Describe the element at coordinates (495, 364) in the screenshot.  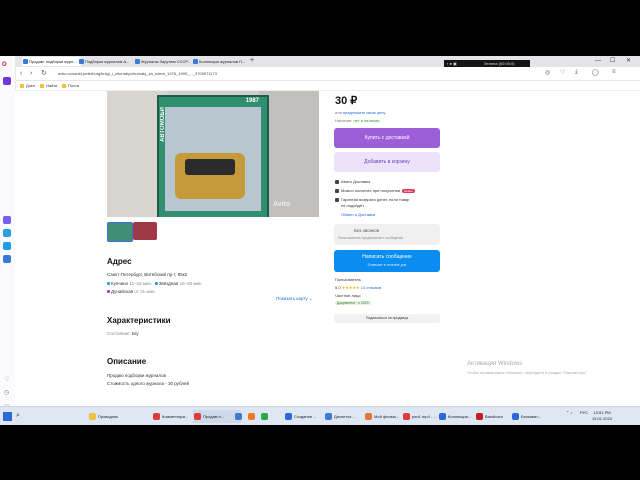
I see `windows-activation-title: Активация Windows` at that location.